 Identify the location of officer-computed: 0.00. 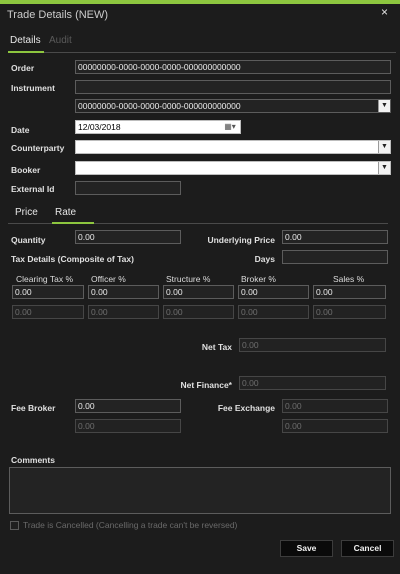
(123, 312).